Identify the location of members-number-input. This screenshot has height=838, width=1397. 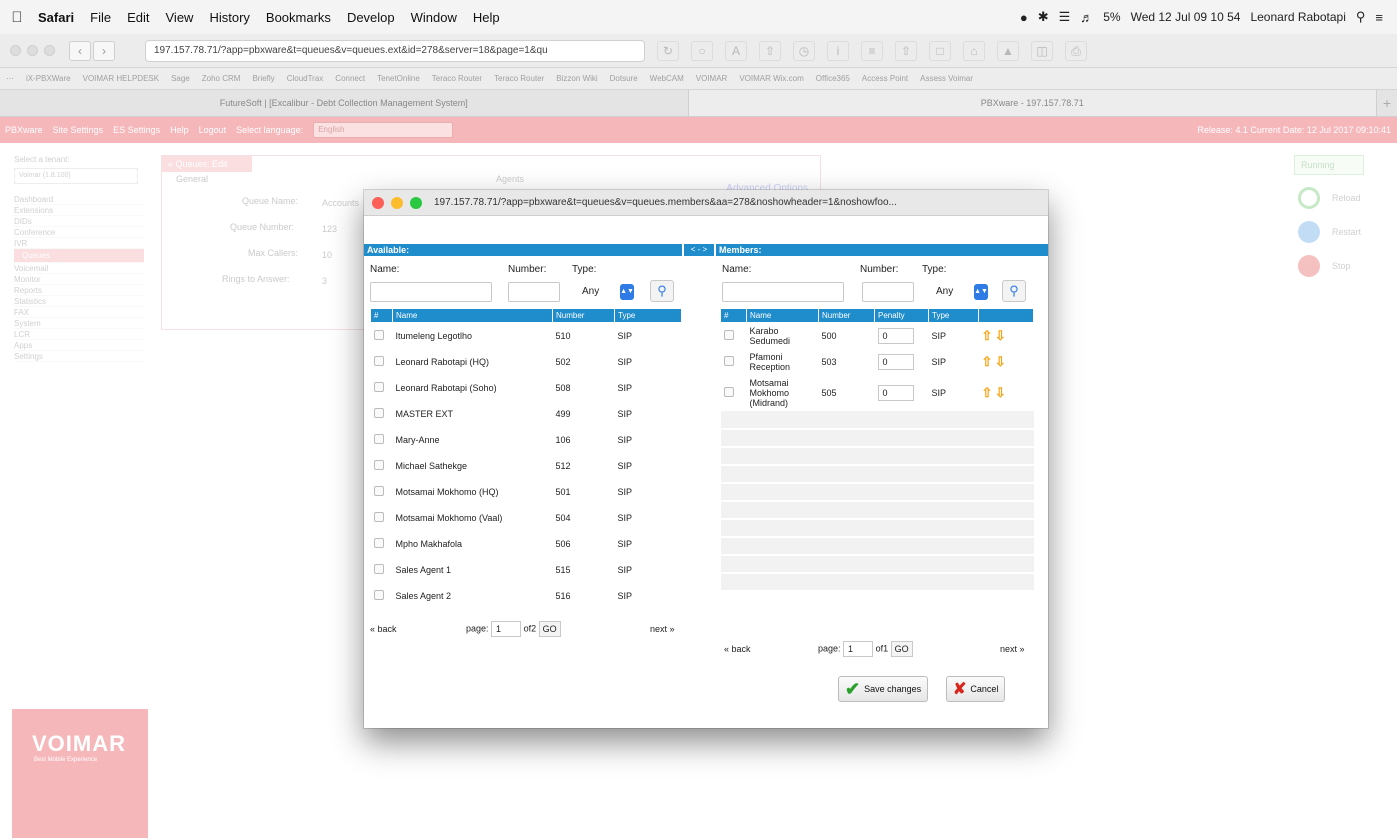
(888, 292).